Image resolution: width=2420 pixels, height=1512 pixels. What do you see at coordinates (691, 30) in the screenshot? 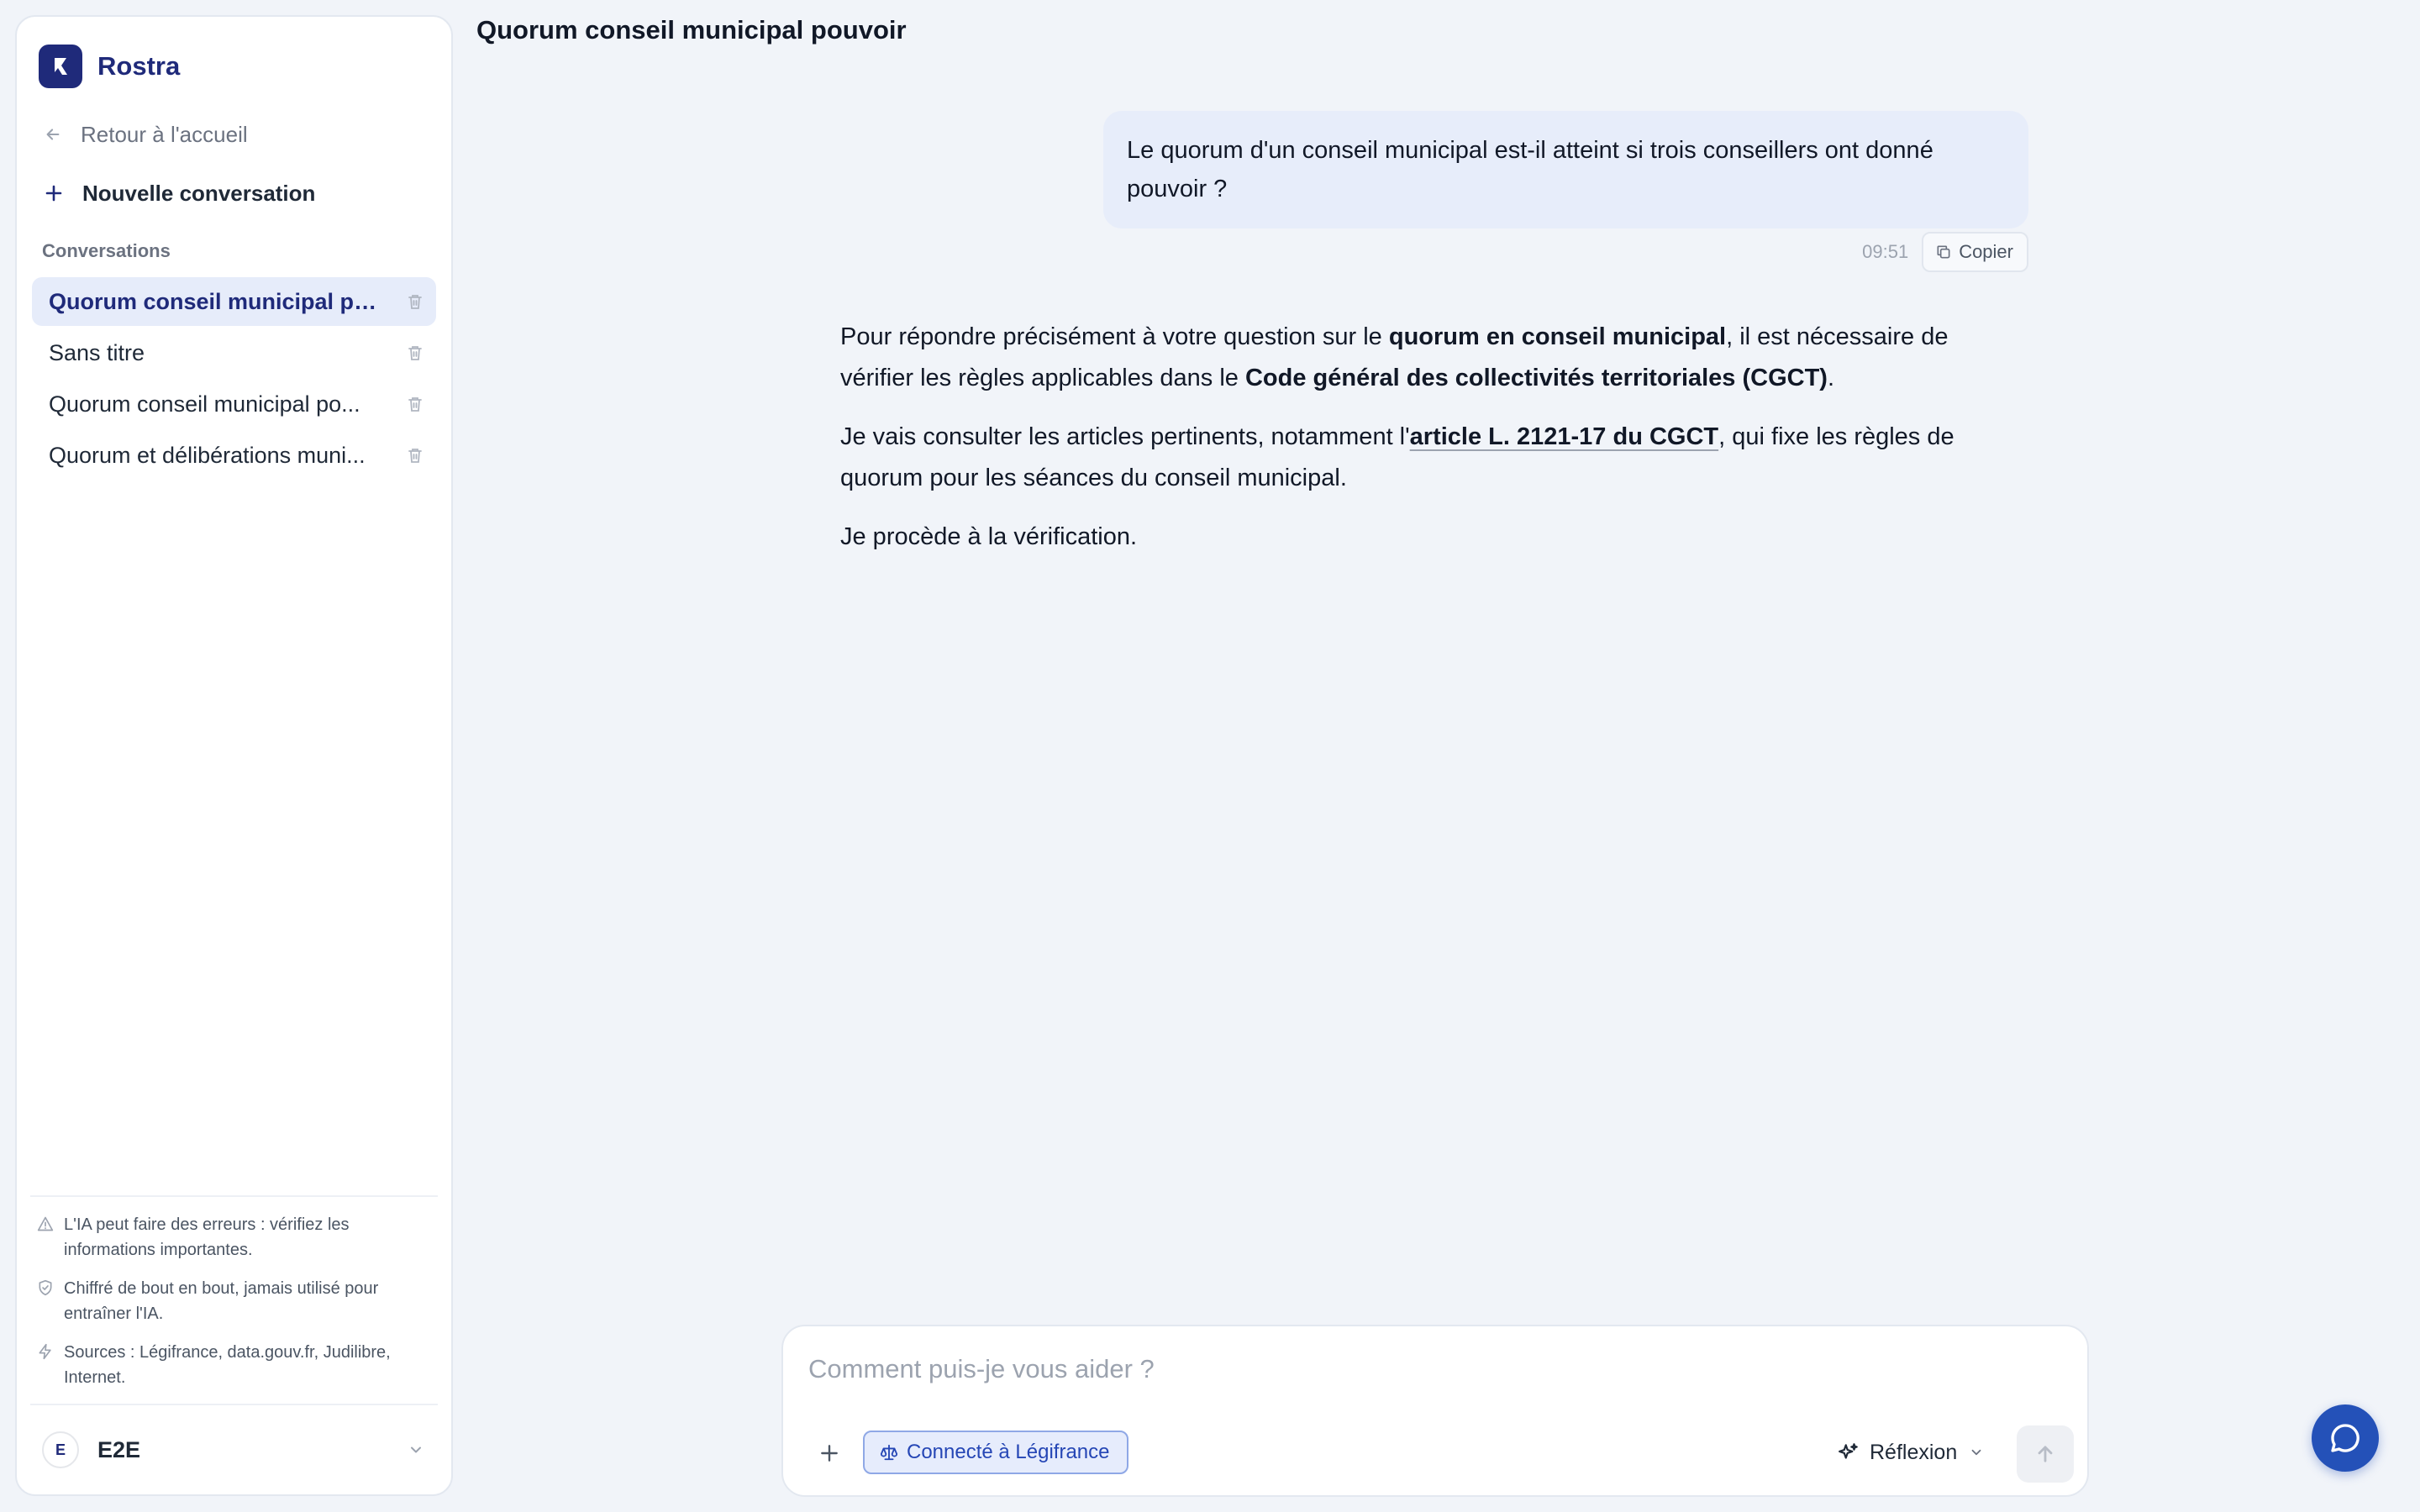
I see `page-title: Quorum conseil municipal pouvoir` at bounding box center [691, 30].